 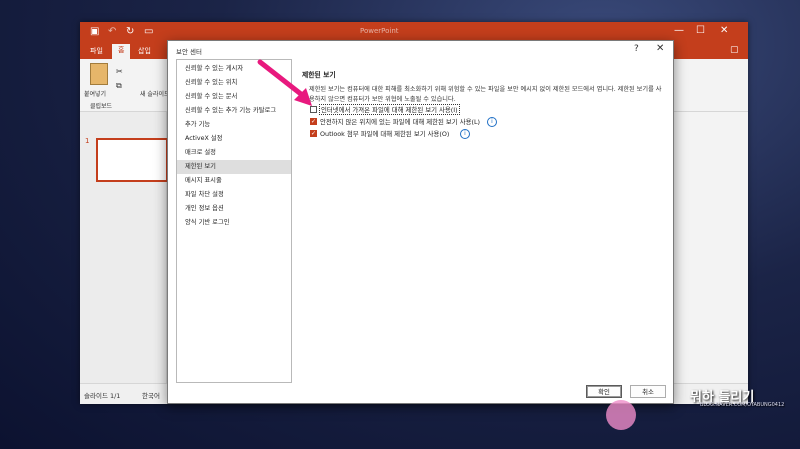 What do you see at coordinates (155, 93) in the screenshot?
I see `new-slide-label: 새 슬라이드` at bounding box center [155, 93].